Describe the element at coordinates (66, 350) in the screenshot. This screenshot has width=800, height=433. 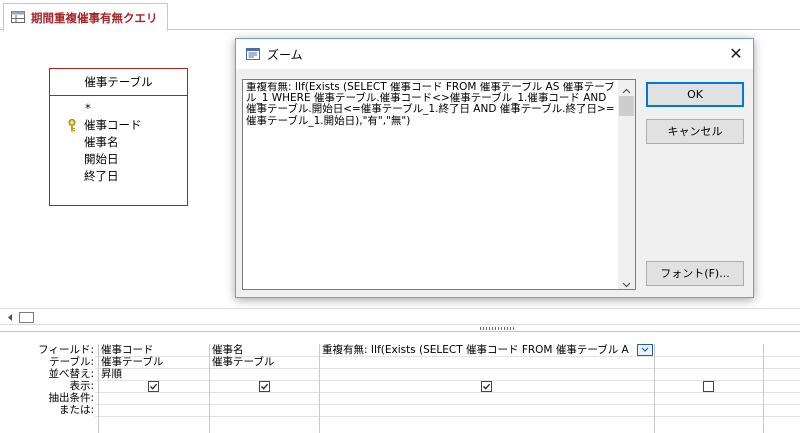
I see `row-label-field: フィールド:` at that location.